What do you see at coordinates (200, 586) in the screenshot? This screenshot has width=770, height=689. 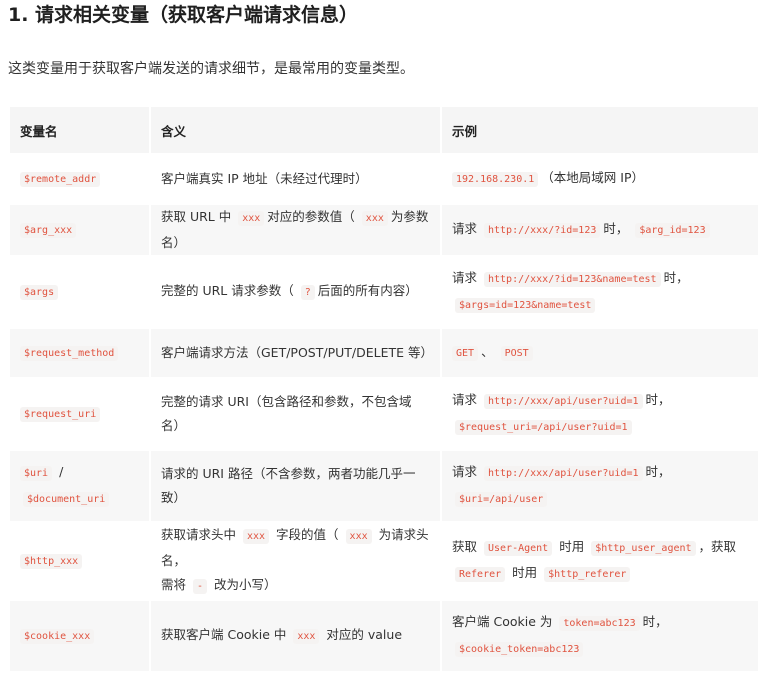 I see `code-snippet: -` at bounding box center [200, 586].